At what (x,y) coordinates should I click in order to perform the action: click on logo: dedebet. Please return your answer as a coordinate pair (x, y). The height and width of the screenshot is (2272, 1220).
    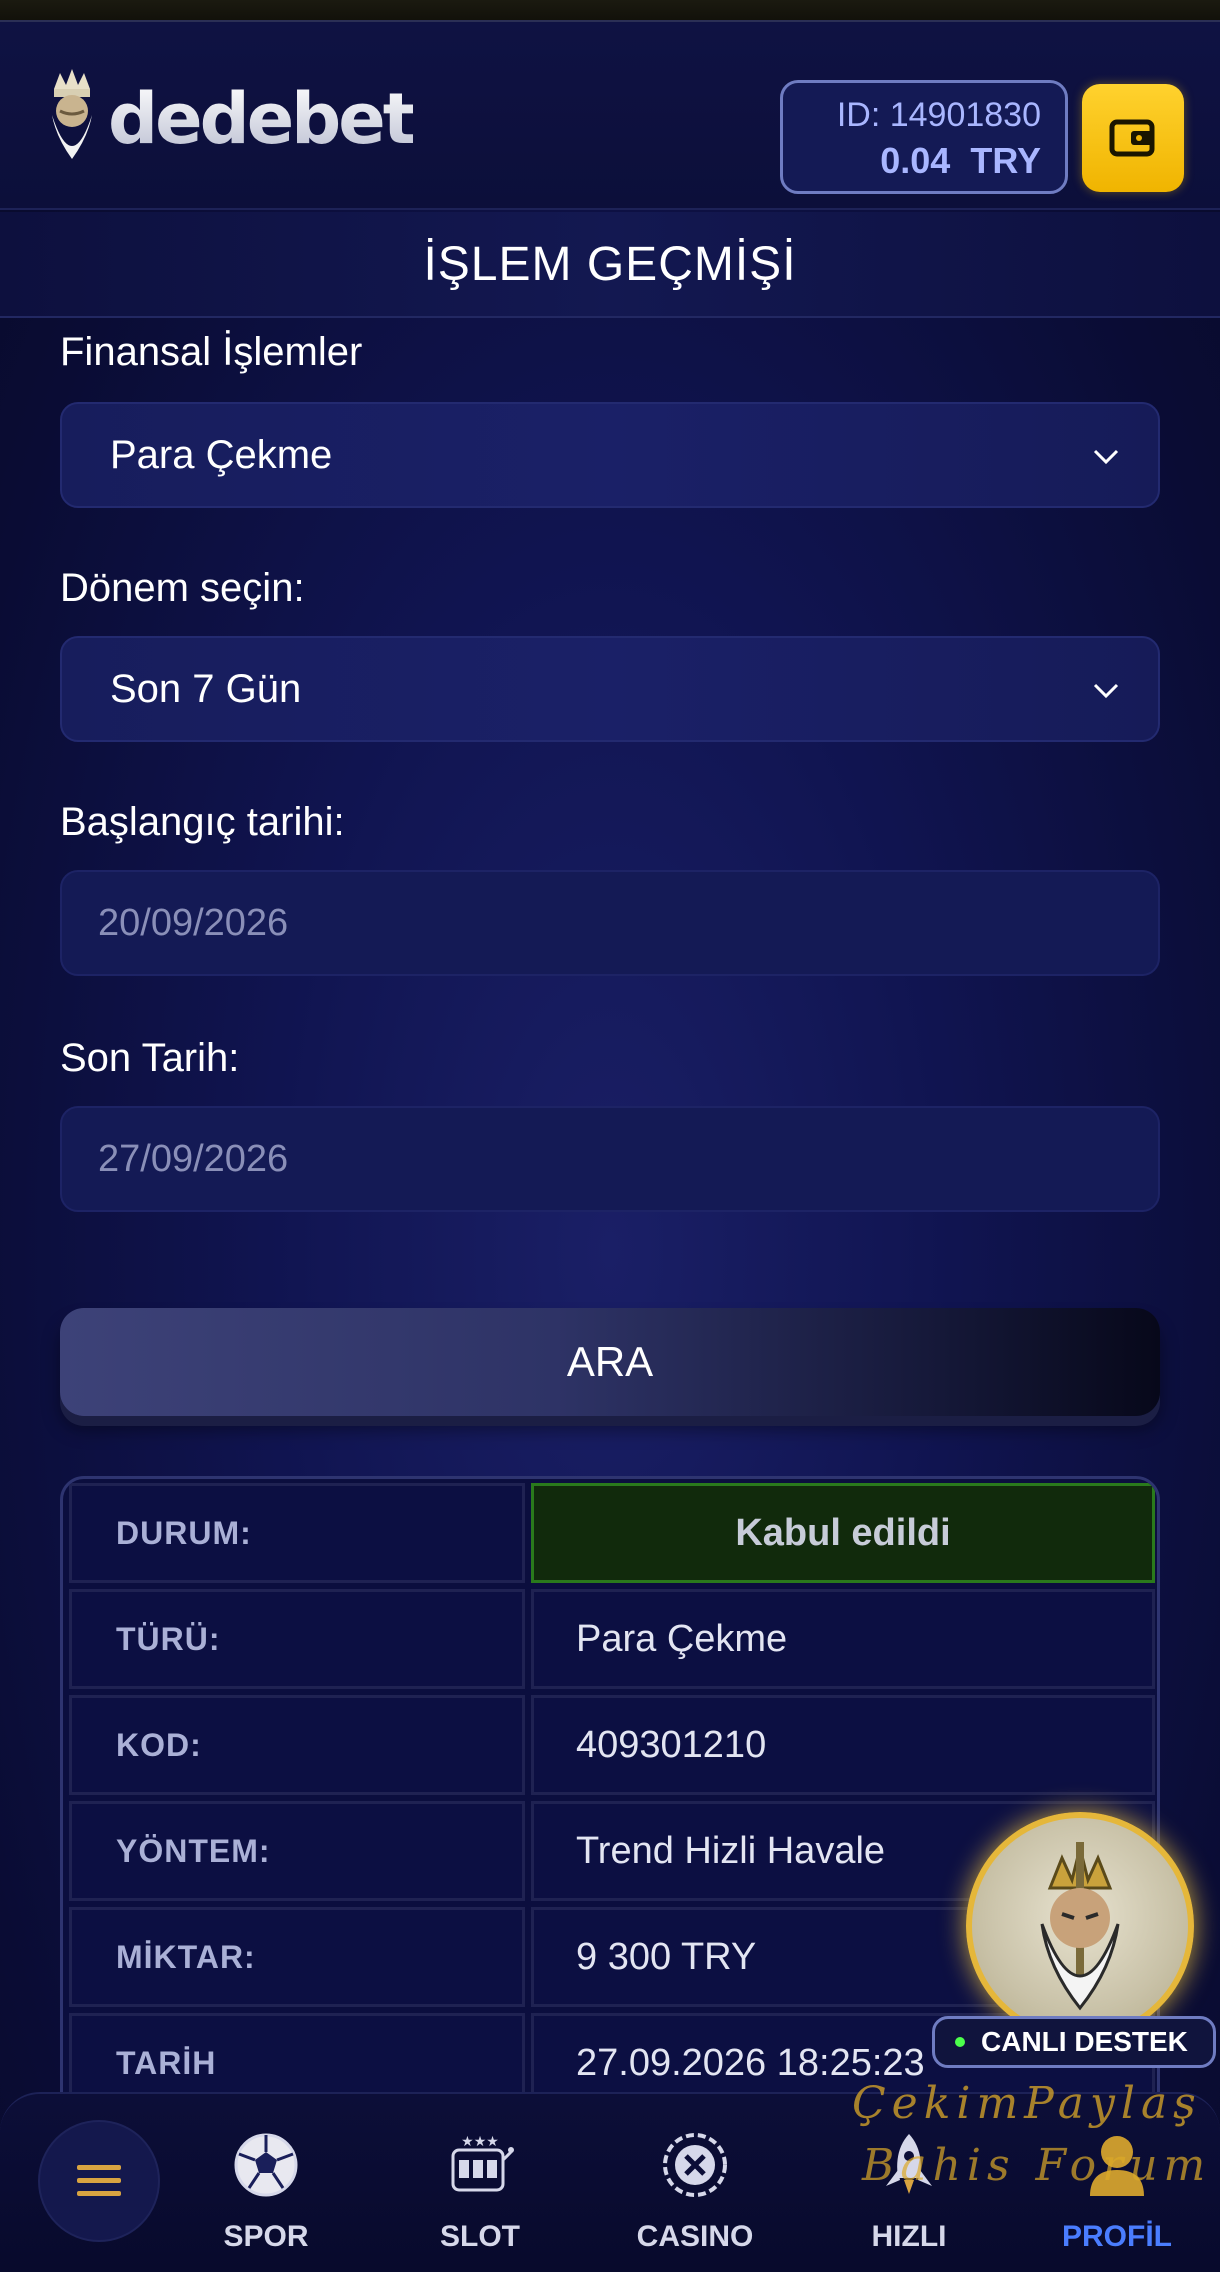
    Looking at the image, I should click on (228, 119).